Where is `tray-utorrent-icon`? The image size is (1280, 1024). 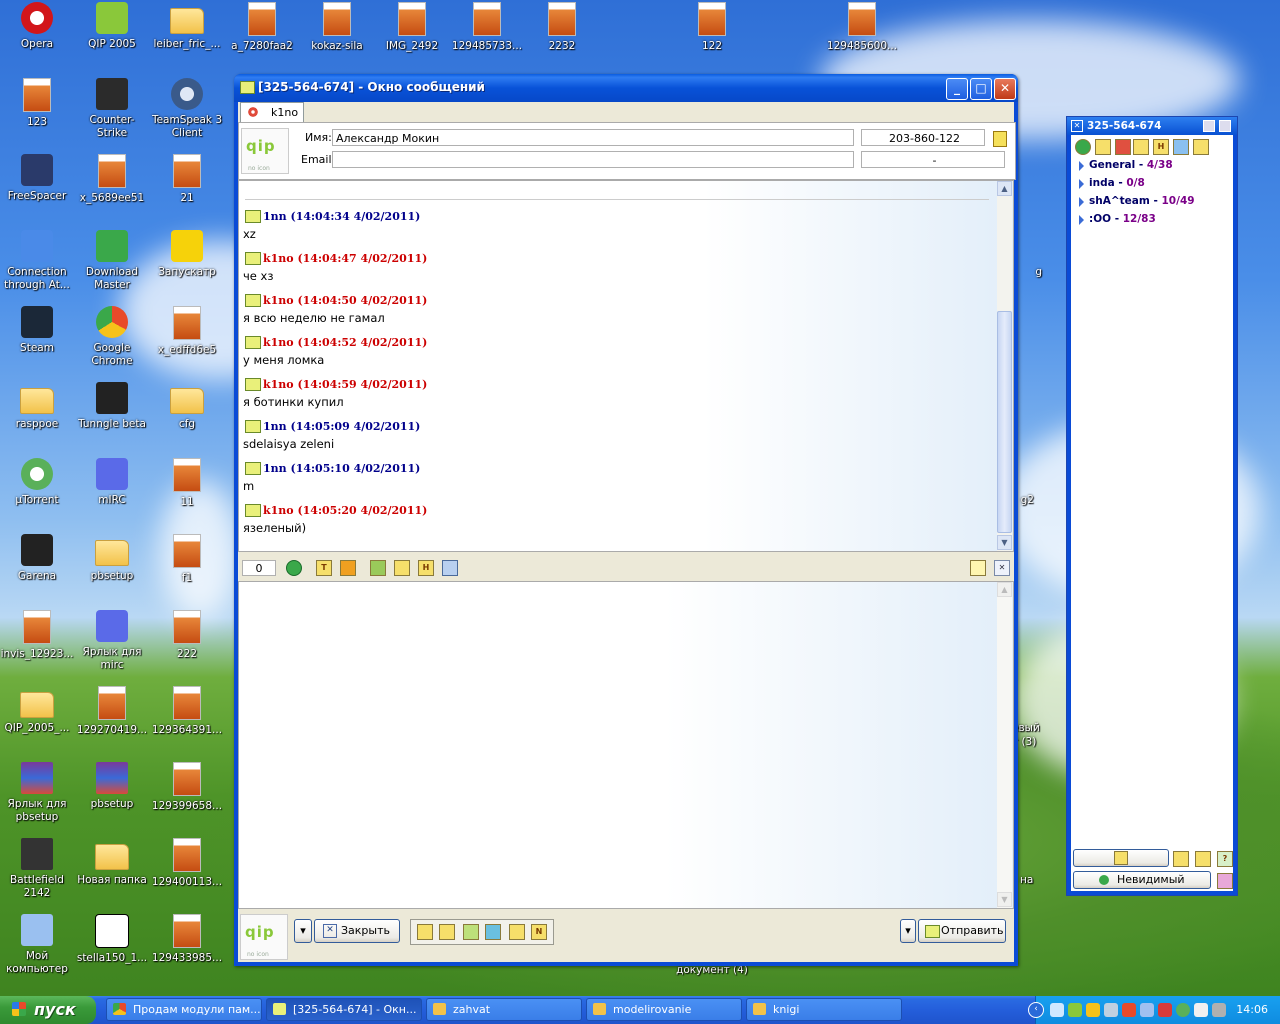 tray-utorrent-icon is located at coordinates (1183, 1010).